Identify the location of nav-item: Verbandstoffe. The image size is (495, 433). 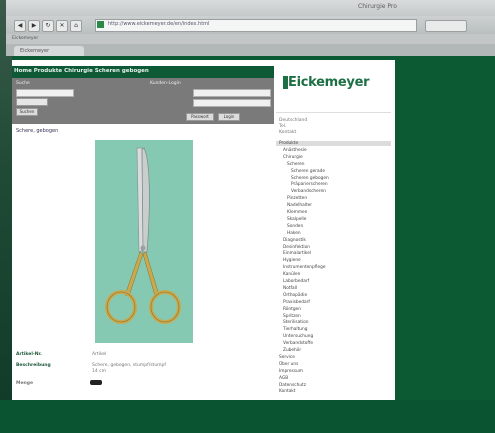
(298, 343).